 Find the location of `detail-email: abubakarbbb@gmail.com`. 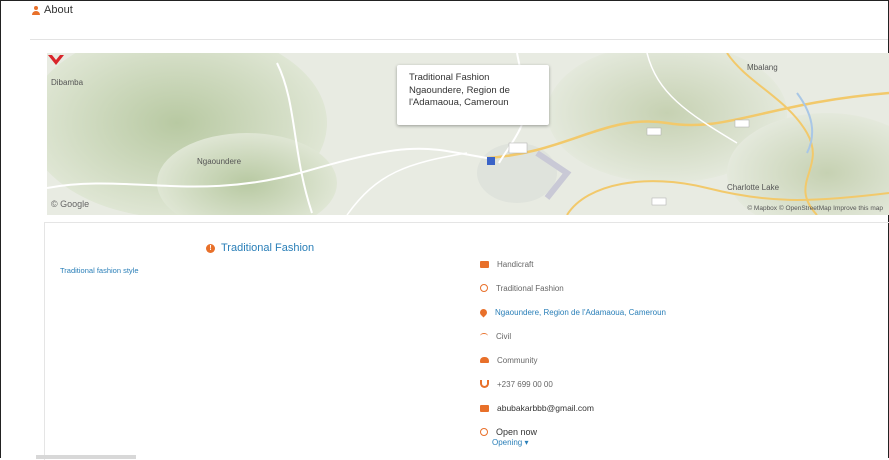

detail-email: abubakarbbb@gmail.com is located at coordinates (573, 408).